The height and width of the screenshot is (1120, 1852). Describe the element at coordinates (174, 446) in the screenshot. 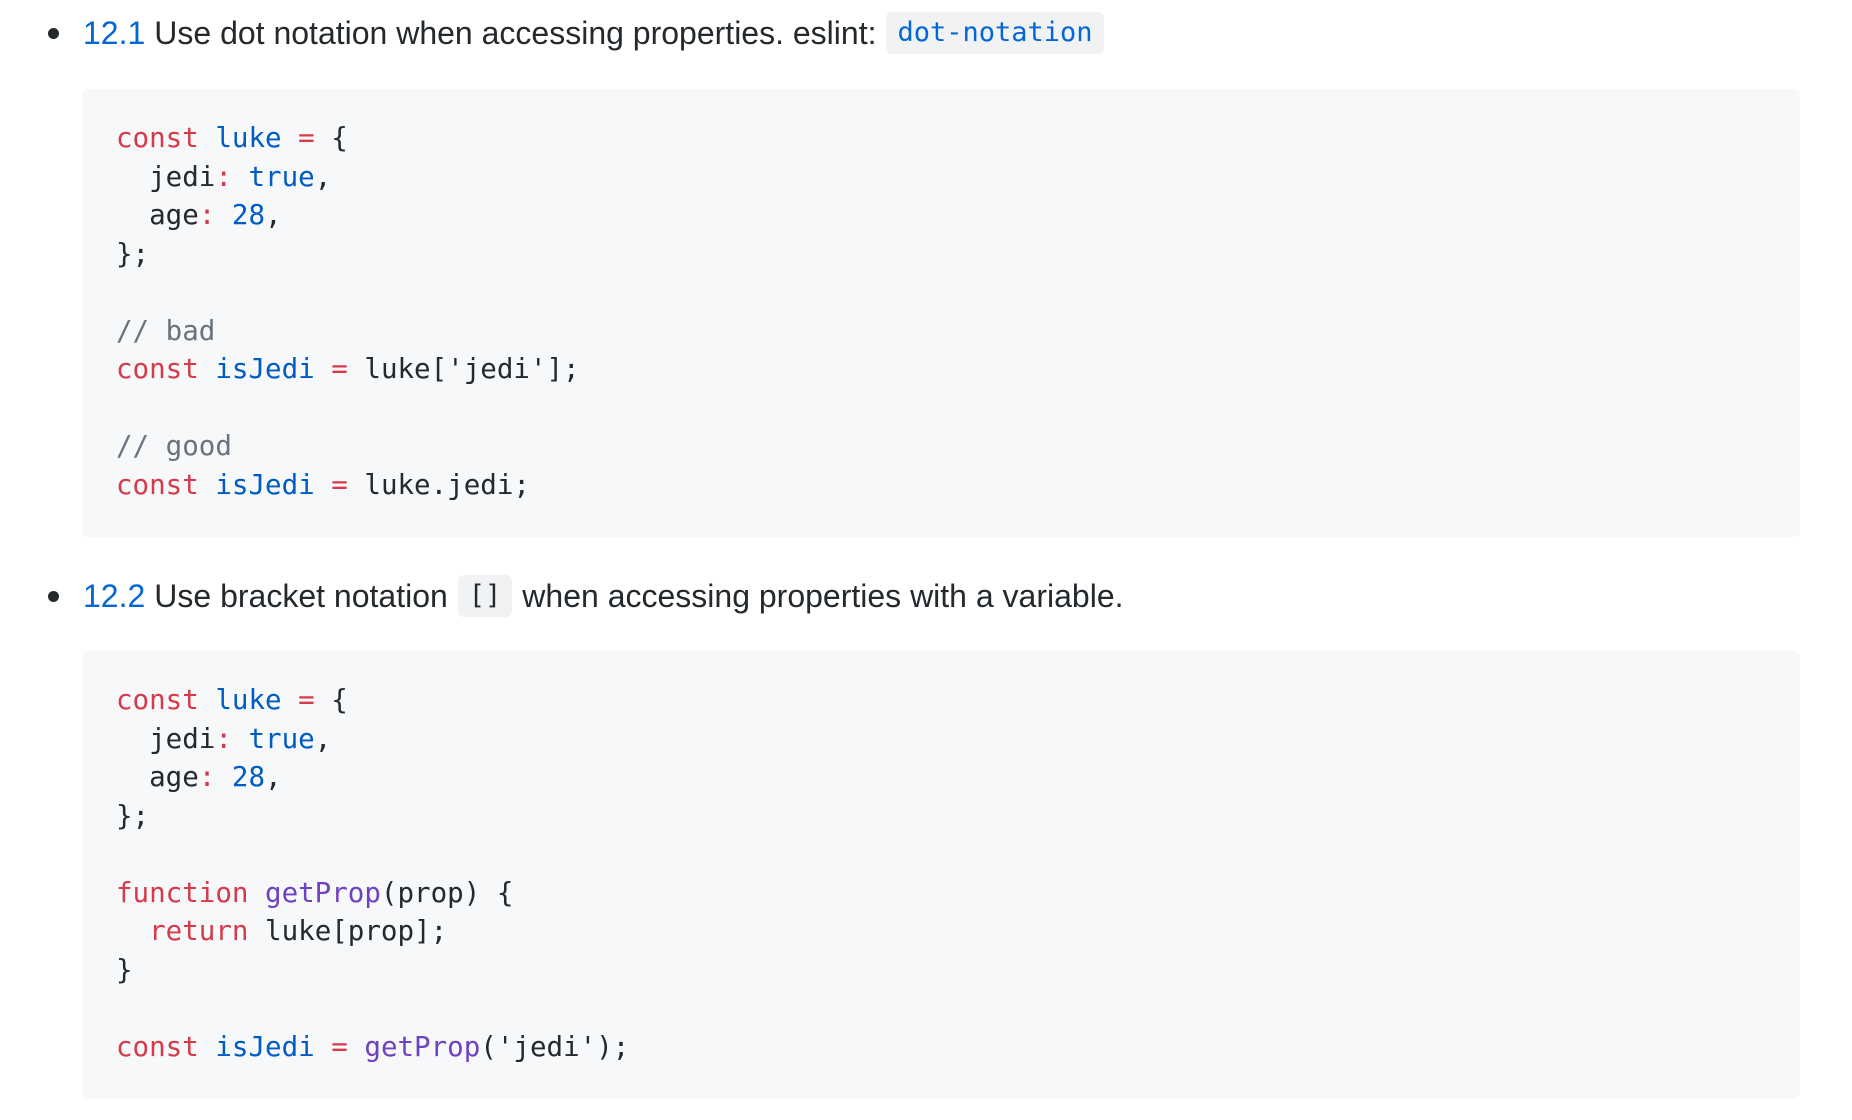

I see `code-token: // good` at that location.